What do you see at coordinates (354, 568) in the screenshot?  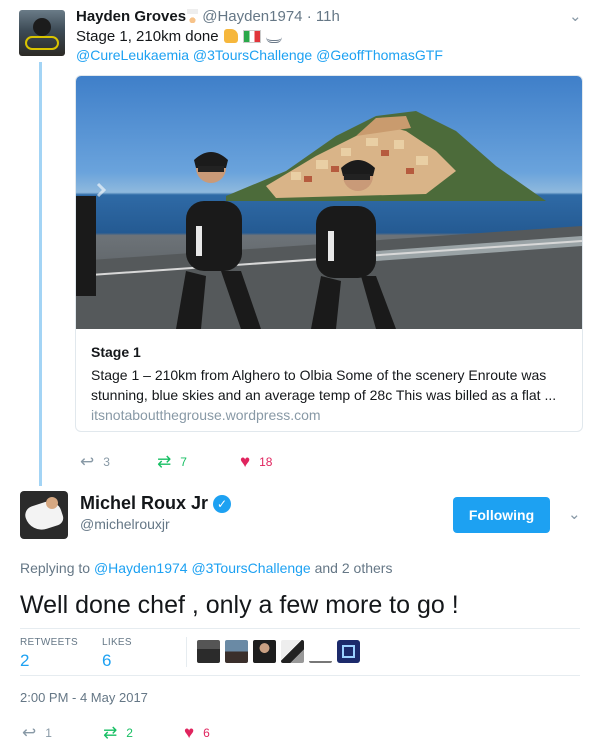 I see `replying-others: and 2 others` at bounding box center [354, 568].